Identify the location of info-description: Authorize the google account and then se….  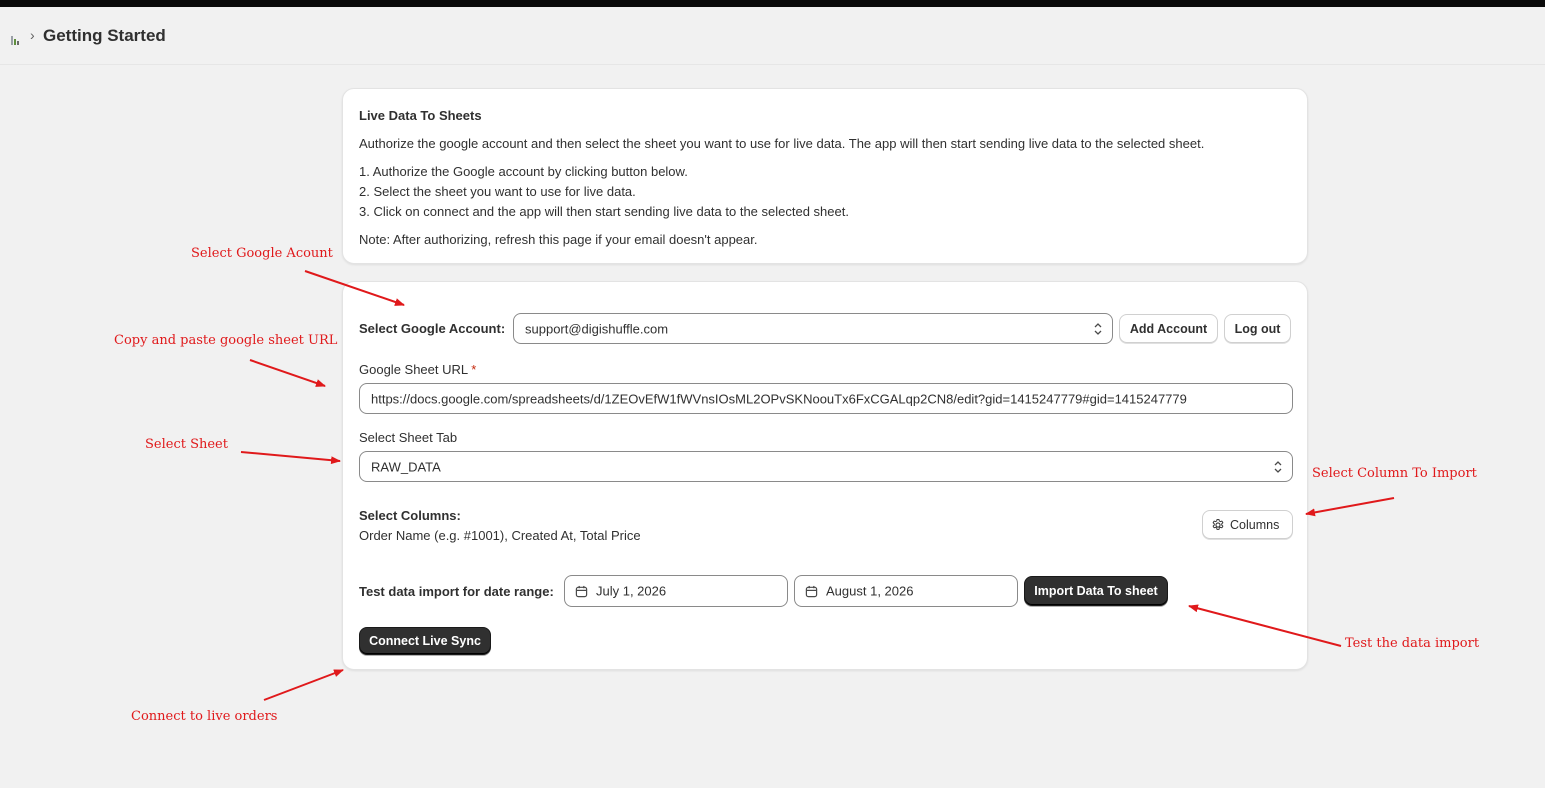
(782, 143).